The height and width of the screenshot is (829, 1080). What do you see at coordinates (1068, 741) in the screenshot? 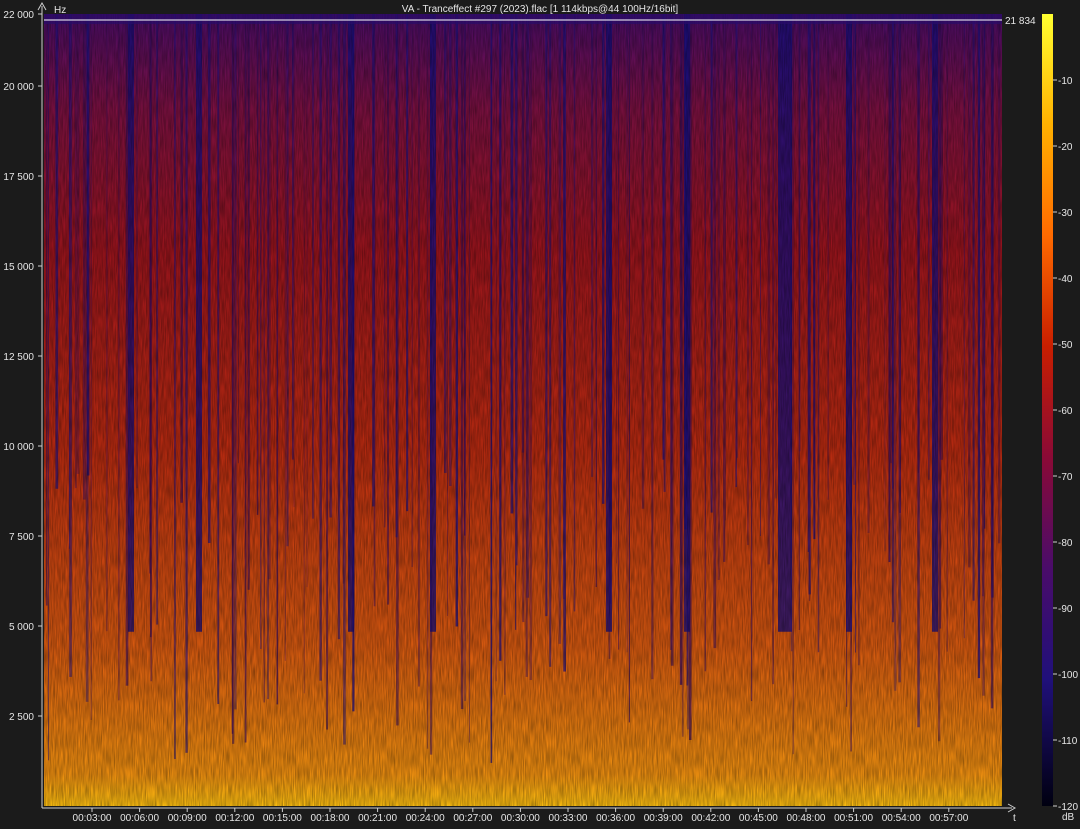
I see `colorbar-tick-label: -110` at bounding box center [1068, 741].